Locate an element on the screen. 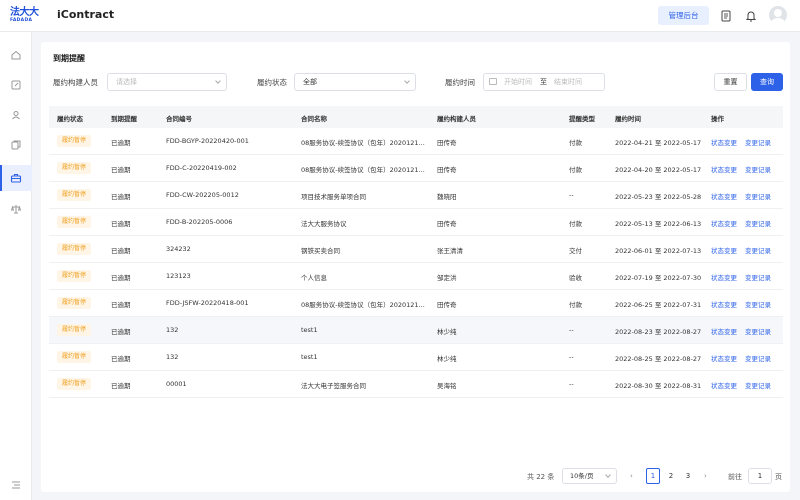  contract-no-cell: FDD-B-202205-0006 is located at coordinates (199, 222).